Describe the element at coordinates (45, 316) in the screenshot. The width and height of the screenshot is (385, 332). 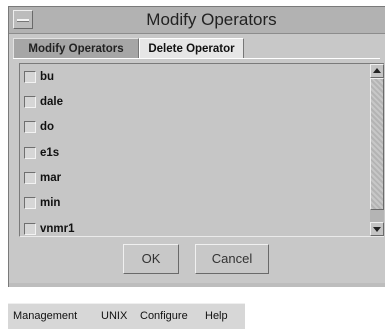
I see `menu-management: Management` at that location.